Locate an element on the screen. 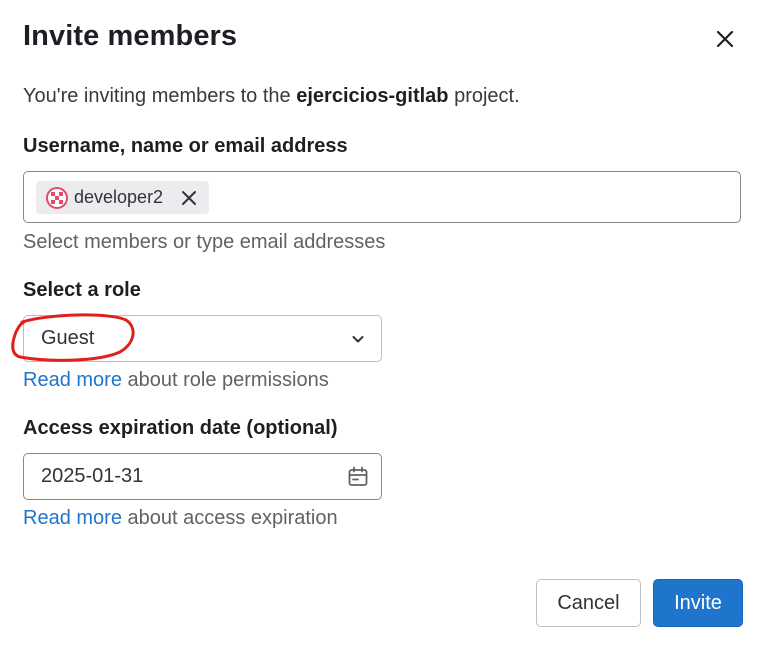 This screenshot has width=763, height=648. role-help-text: about role permissions is located at coordinates (225, 380).